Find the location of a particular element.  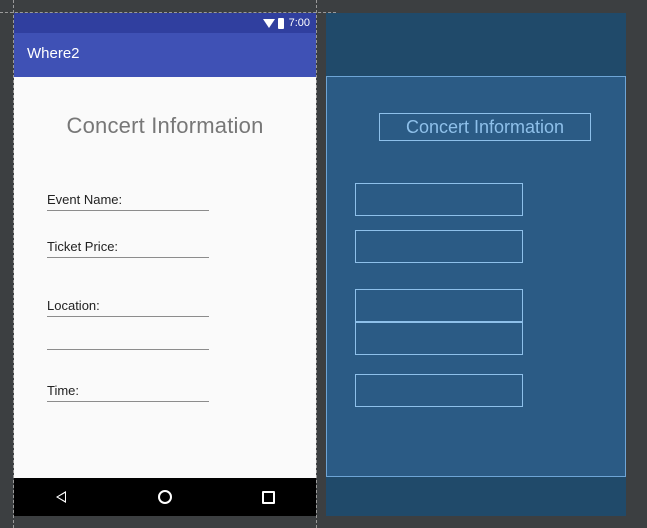

layout-guide-right is located at coordinates (316, 264).